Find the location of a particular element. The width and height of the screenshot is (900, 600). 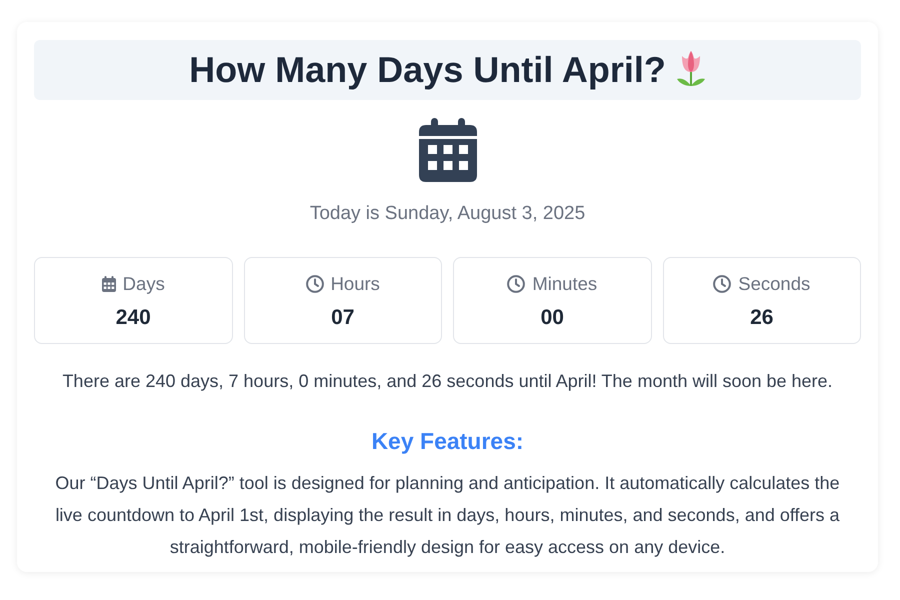

tile-value: 240 is located at coordinates (133, 318).